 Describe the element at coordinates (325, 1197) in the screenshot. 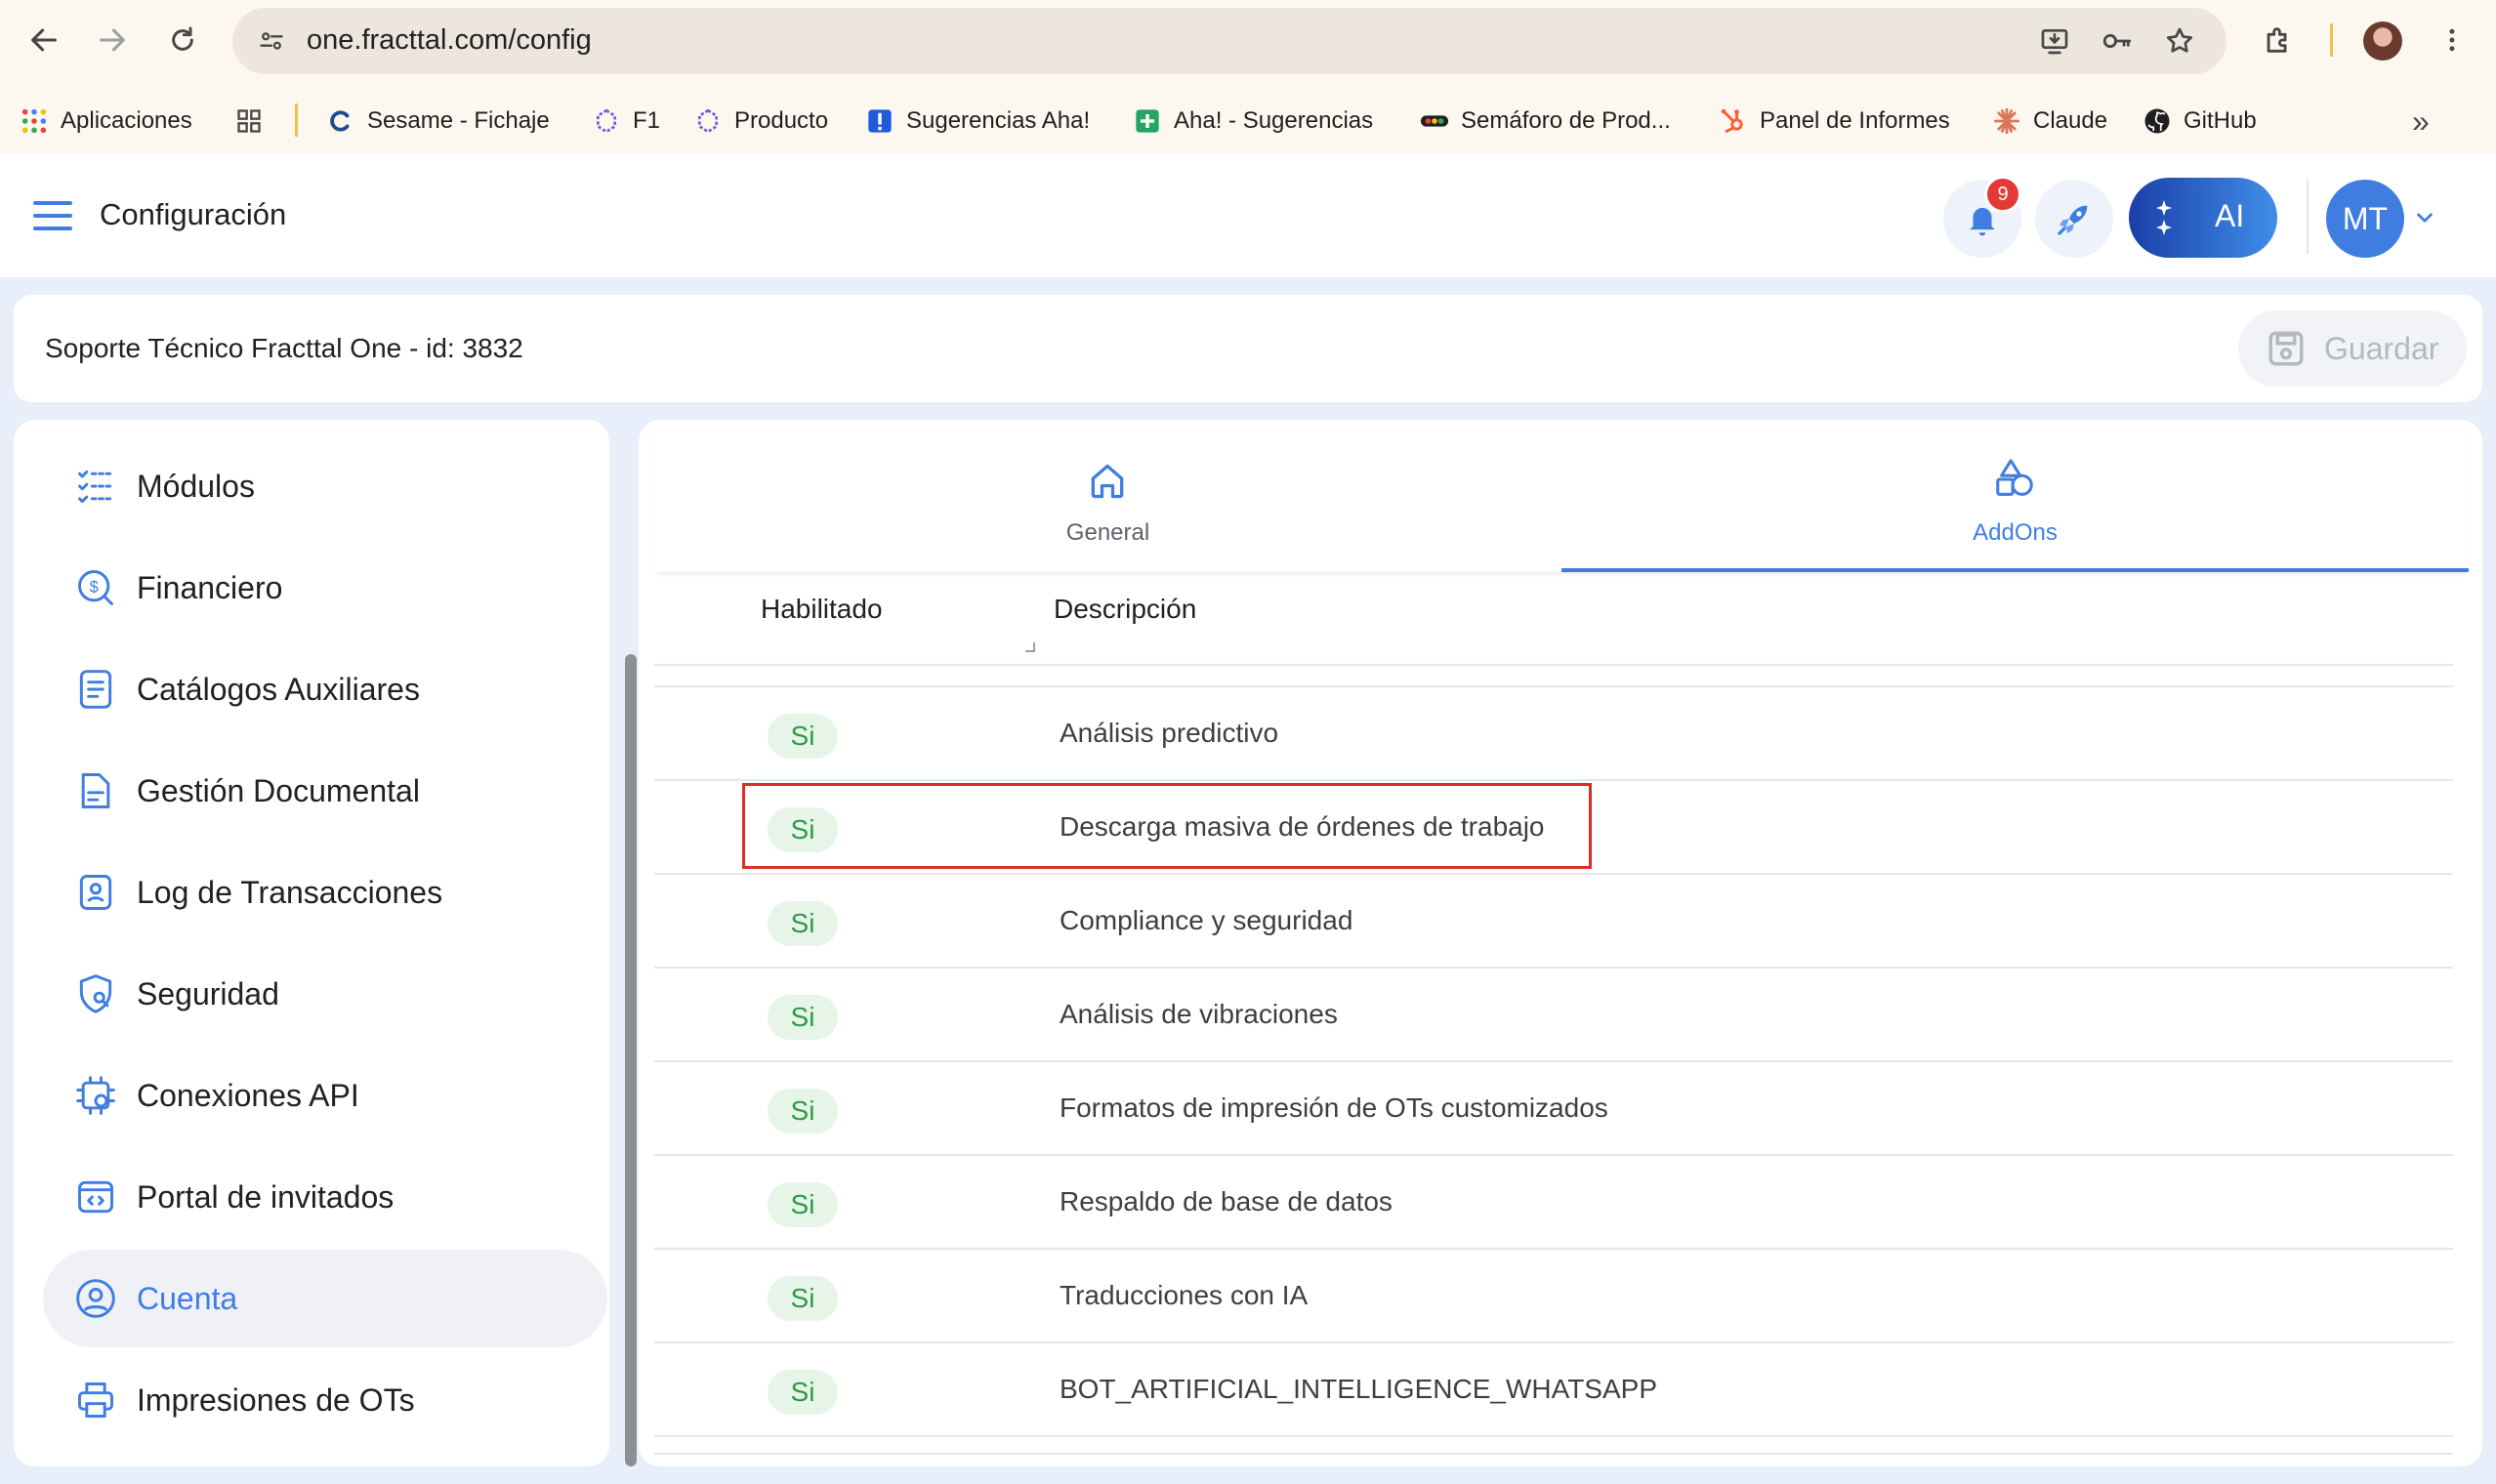

I see `sidebar-item-portal-invitados: Portal de invitados` at that location.